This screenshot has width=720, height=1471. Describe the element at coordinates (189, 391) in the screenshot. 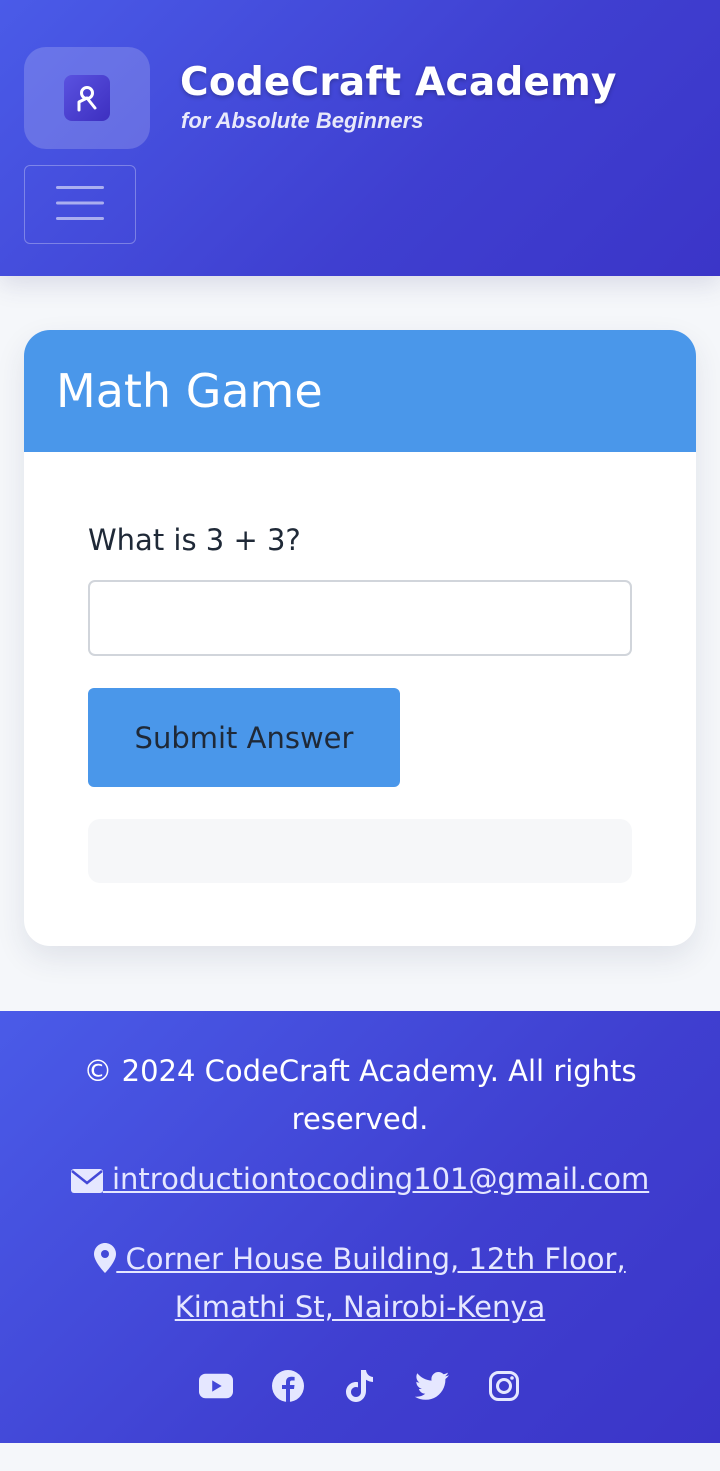

I see `page-title: Math Game` at that location.